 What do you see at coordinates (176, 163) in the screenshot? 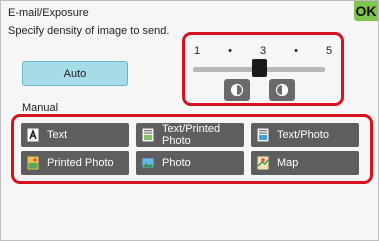
I see `type-photo-label: Photo` at bounding box center [176, 163].